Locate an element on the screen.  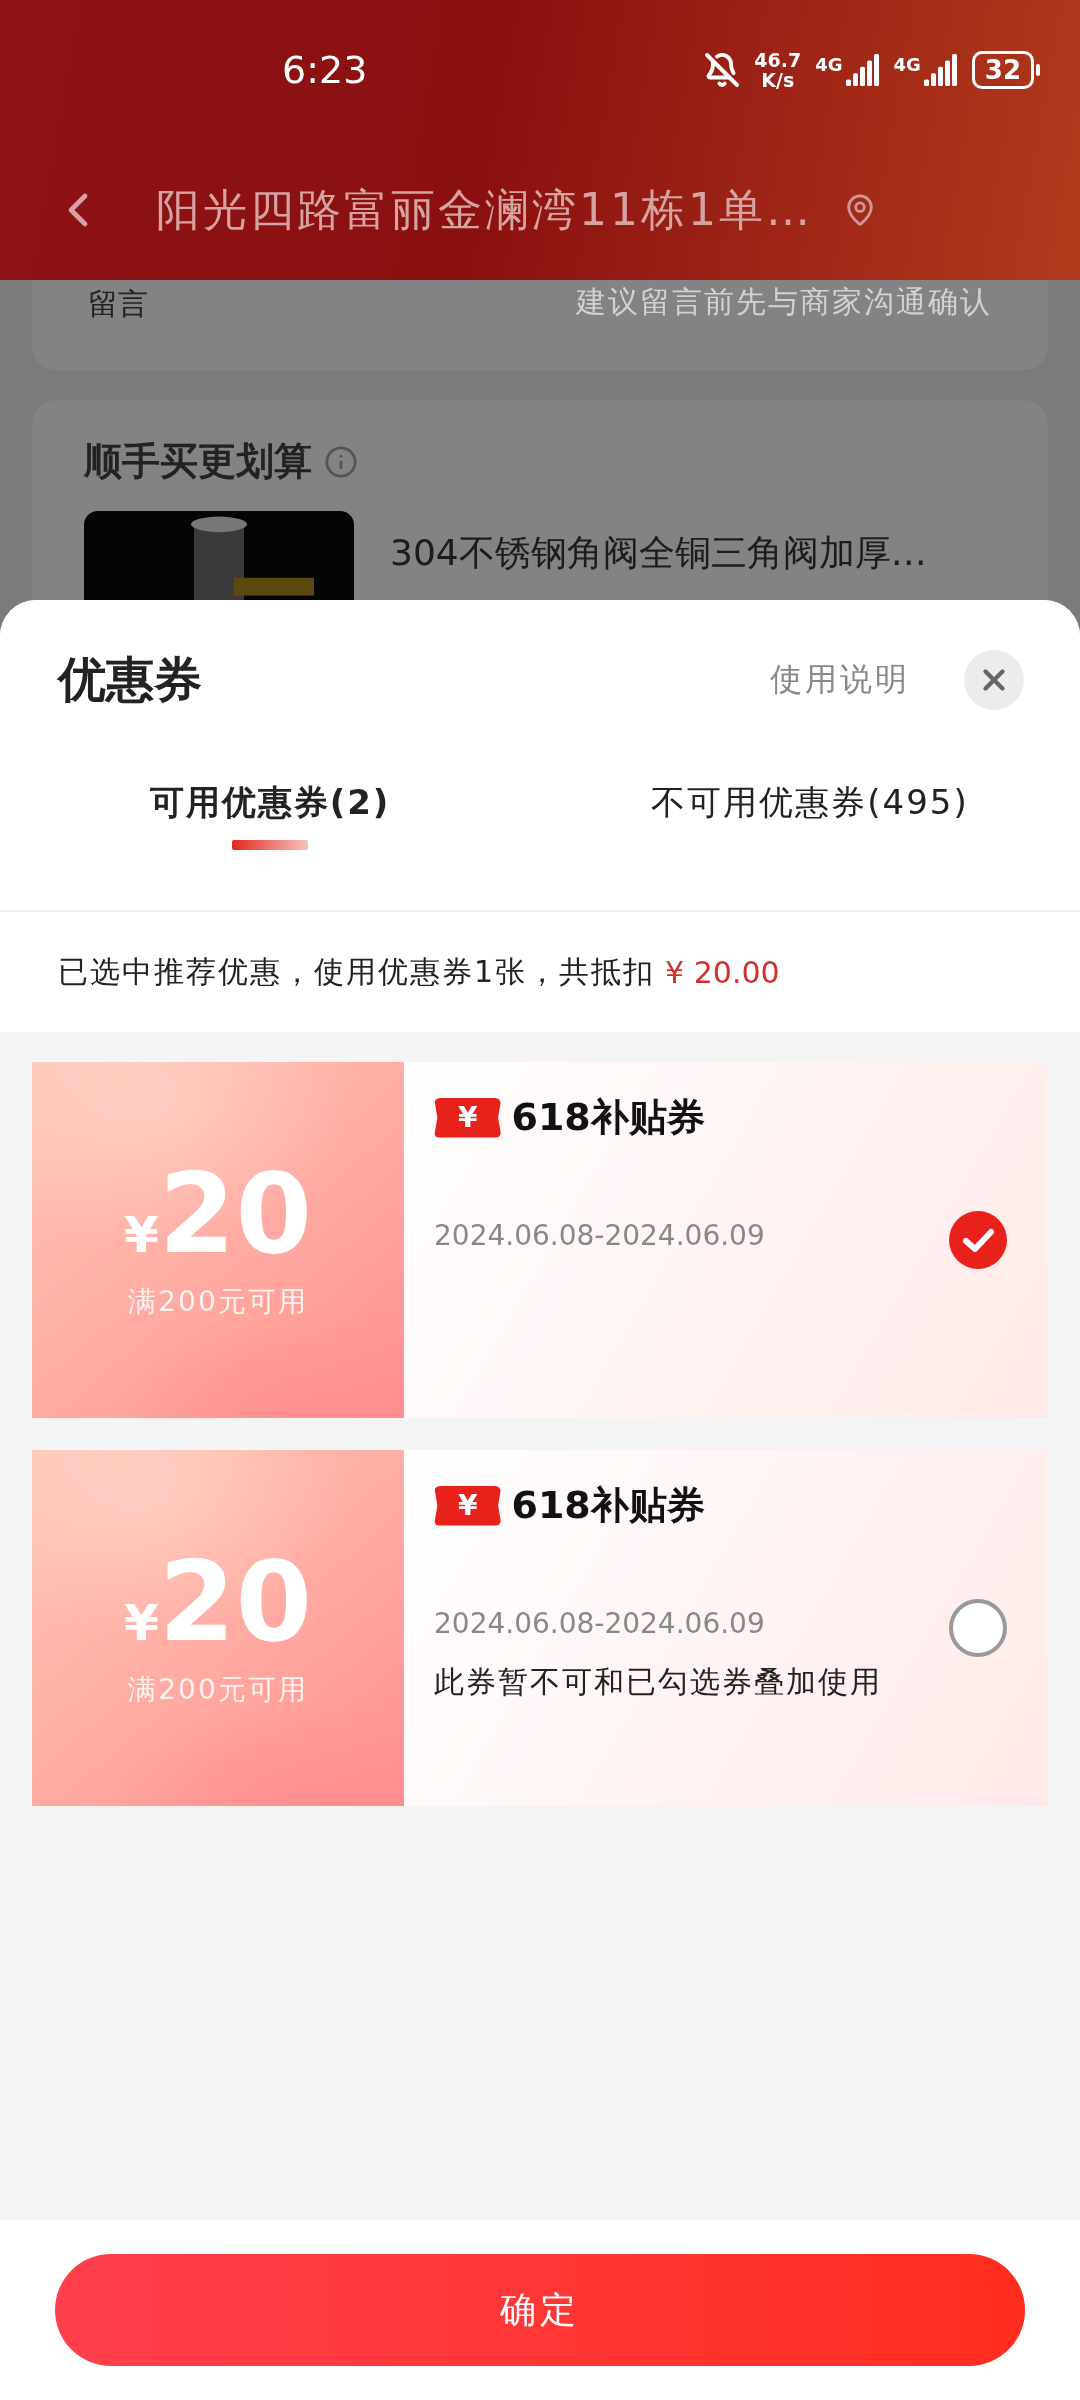
recommend-title: 顺手买更划算 is located at coordinates (198, 461).